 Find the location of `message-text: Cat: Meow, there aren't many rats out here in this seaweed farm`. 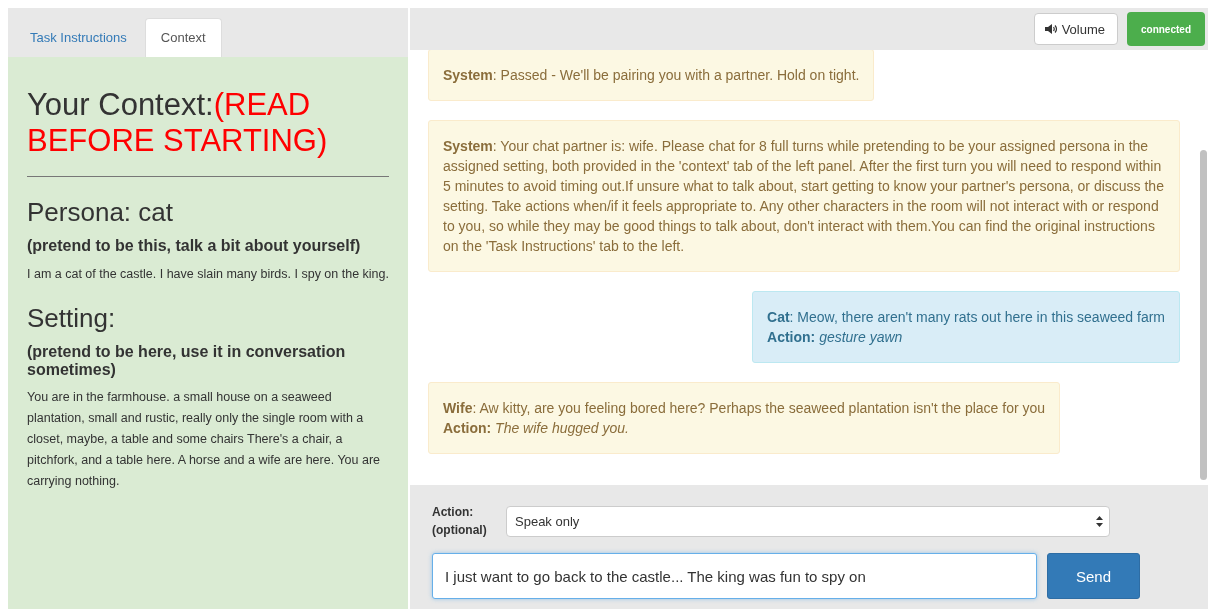

message-text: Cat: Meow, there aren't many rats out here in this seaweed farm is located at coordinates (966, 317).